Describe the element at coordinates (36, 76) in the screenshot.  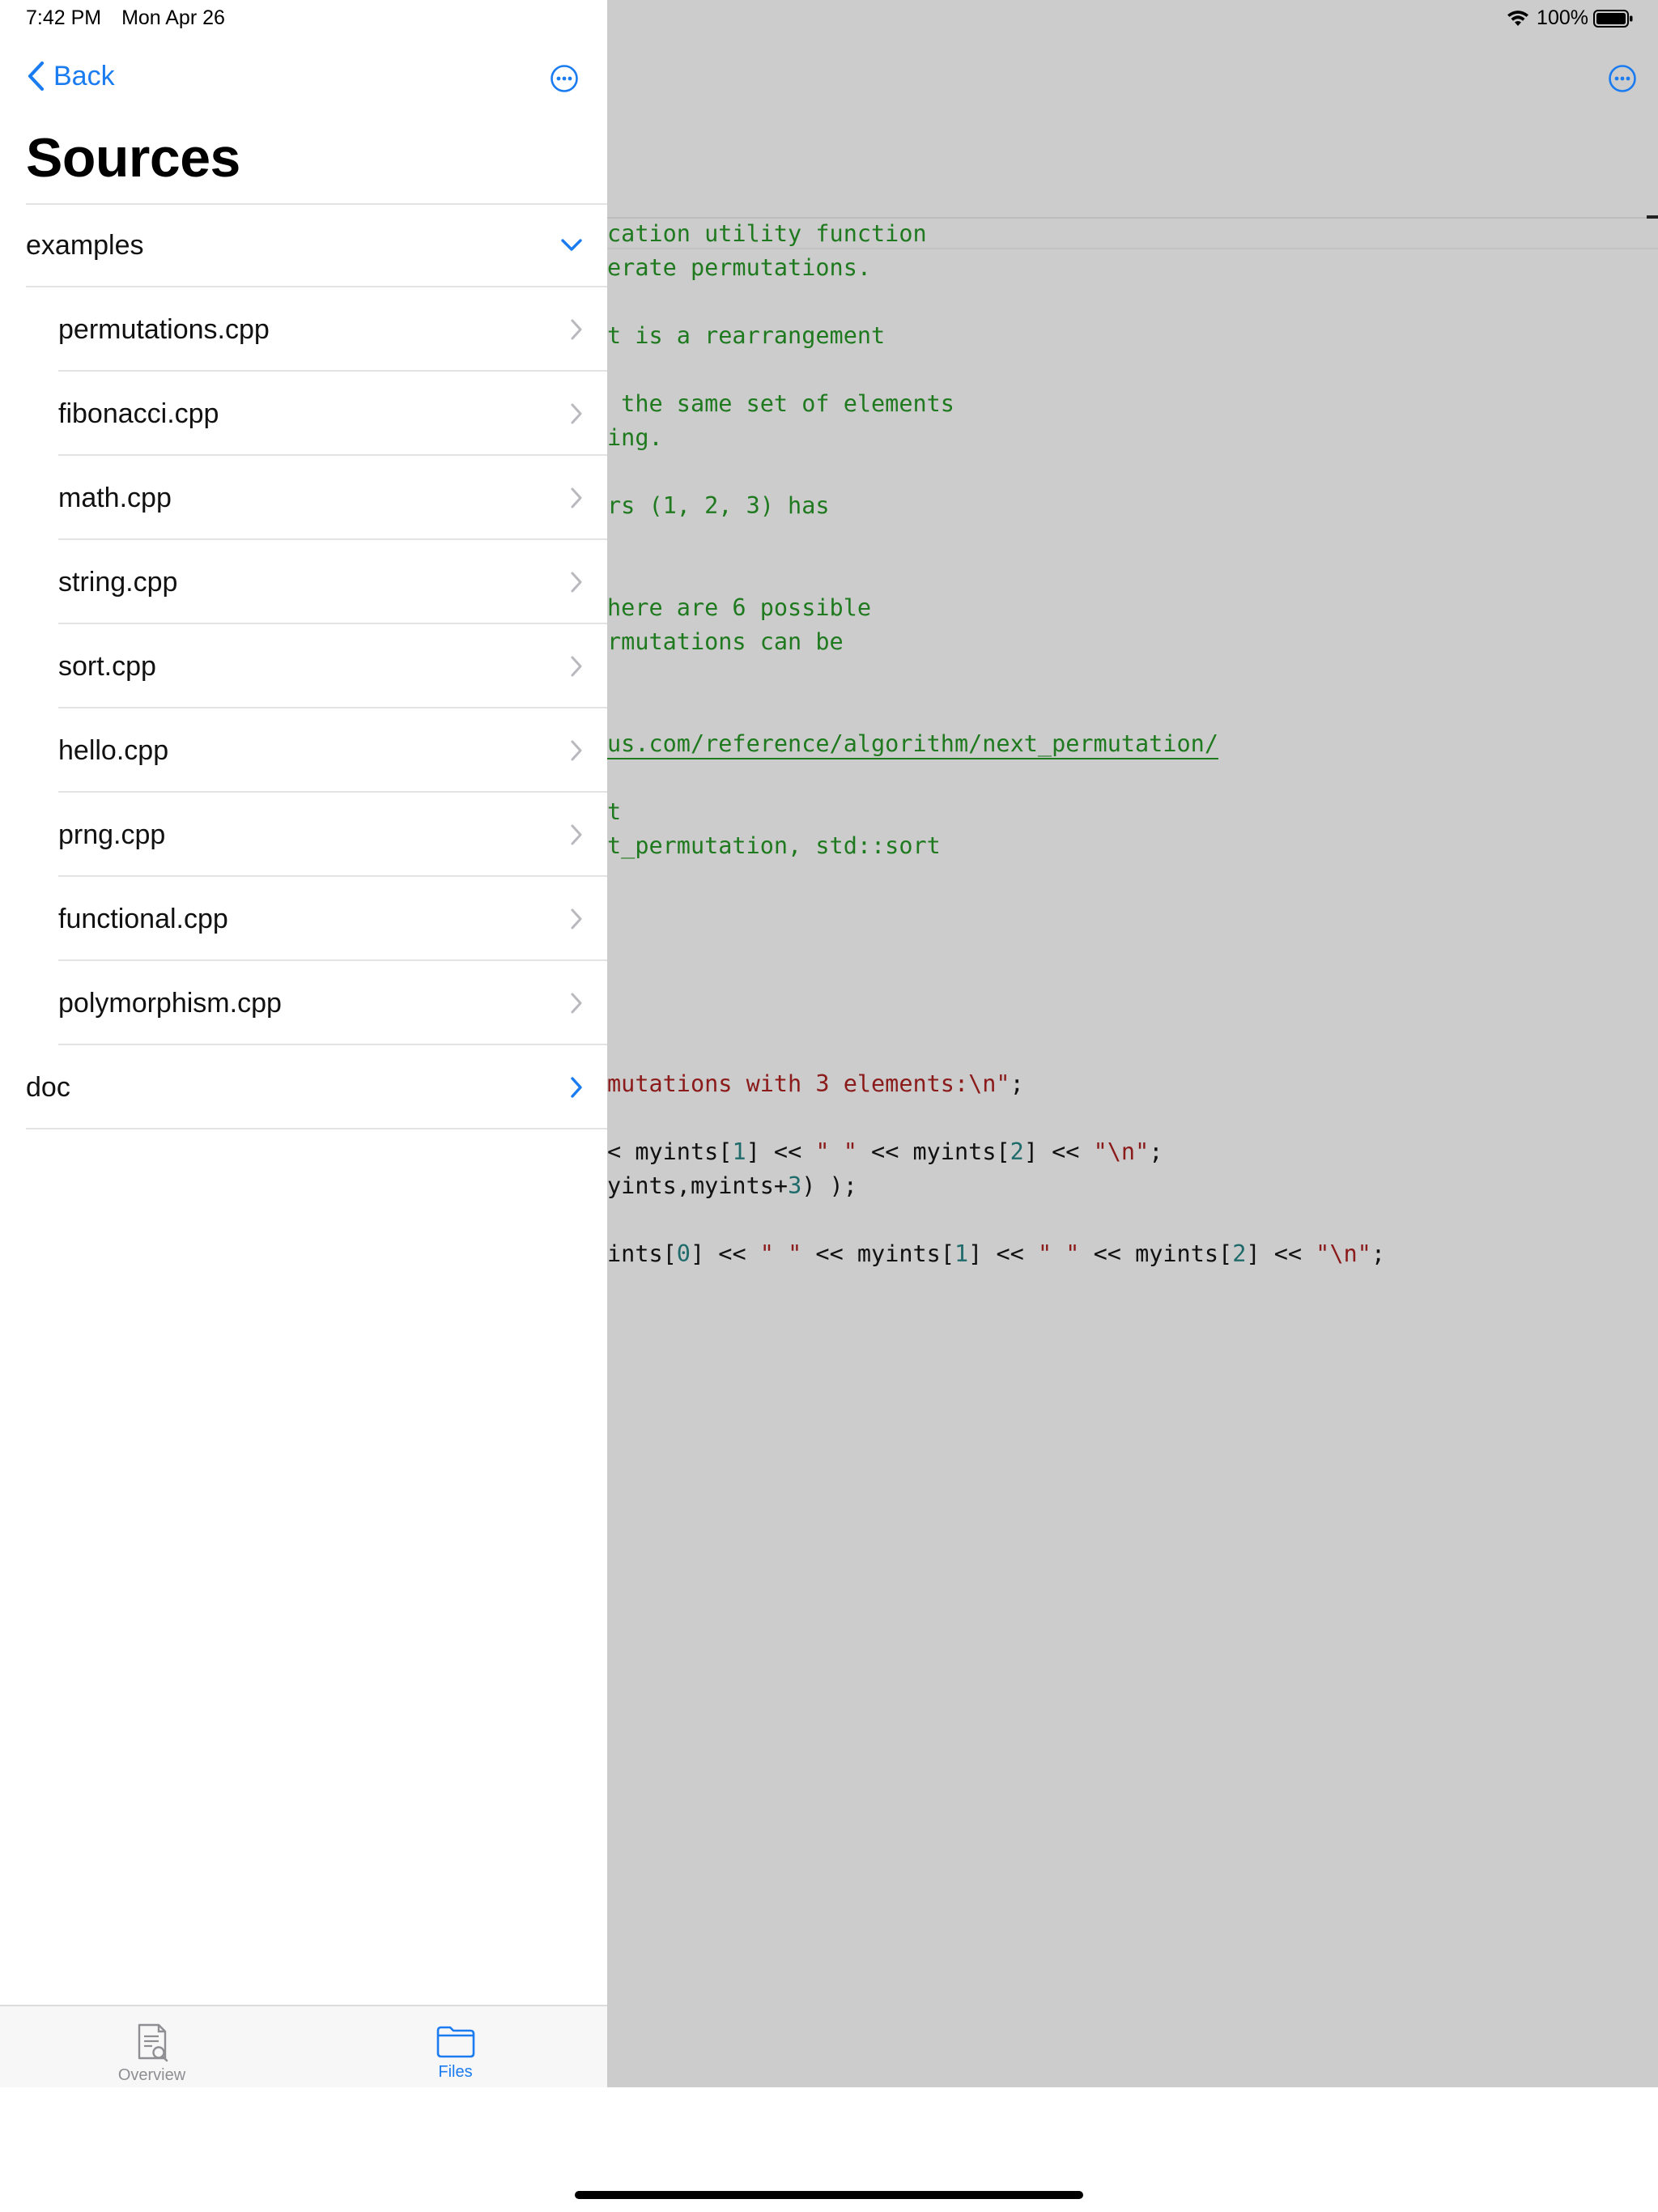
I see `chevron-left-icon` at that location.